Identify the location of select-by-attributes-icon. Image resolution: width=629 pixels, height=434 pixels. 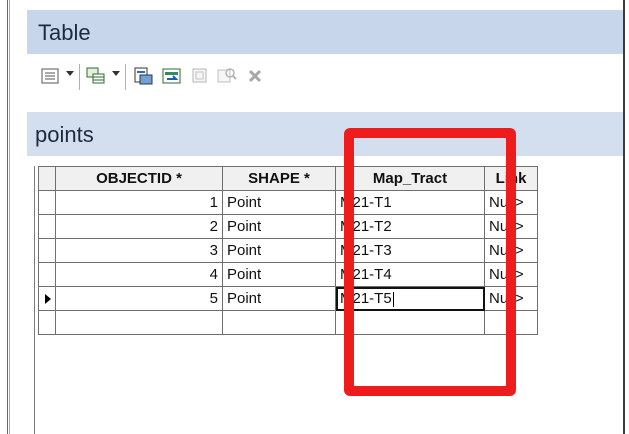
(144, 76).